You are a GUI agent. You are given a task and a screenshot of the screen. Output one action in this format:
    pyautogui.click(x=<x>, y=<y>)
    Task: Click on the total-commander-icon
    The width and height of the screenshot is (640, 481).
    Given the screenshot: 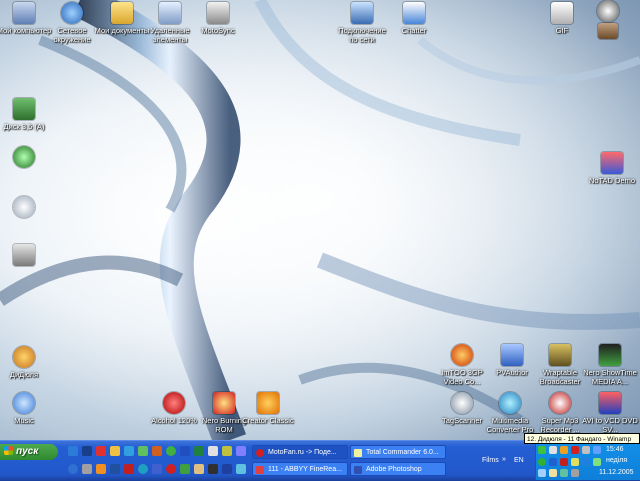 What is the action you would take?
    pyautogui.click(x=358, y=453)
    